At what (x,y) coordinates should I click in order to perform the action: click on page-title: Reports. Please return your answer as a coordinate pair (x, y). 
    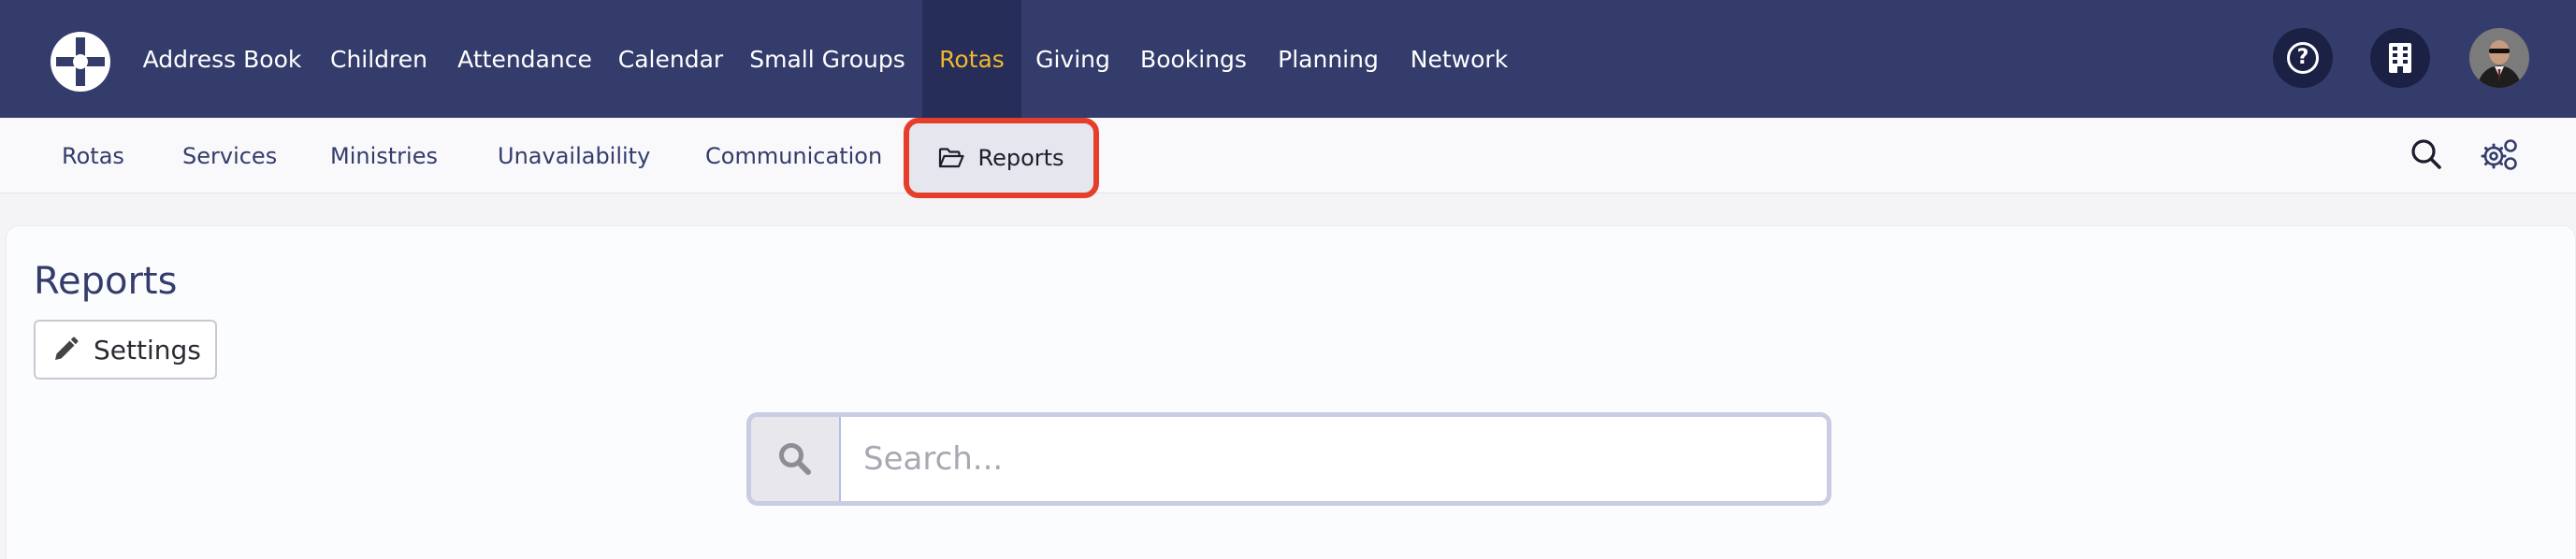
    Looking at the image, I should click on (106, 281).